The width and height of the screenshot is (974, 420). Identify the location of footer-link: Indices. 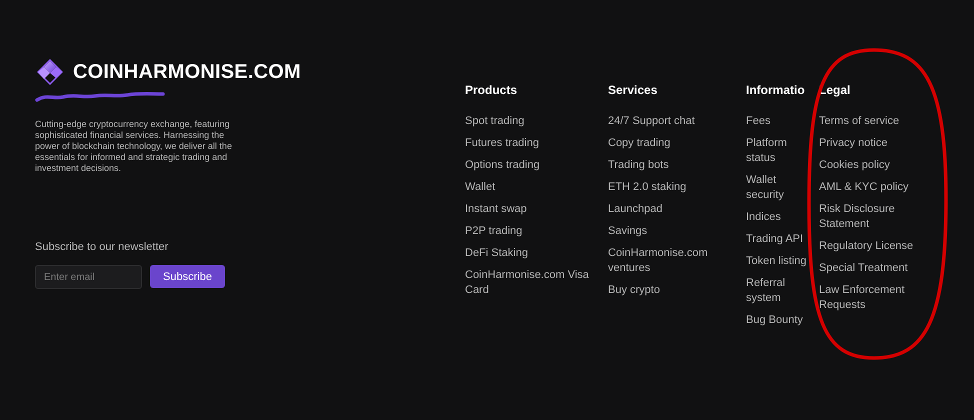
(782, 217).